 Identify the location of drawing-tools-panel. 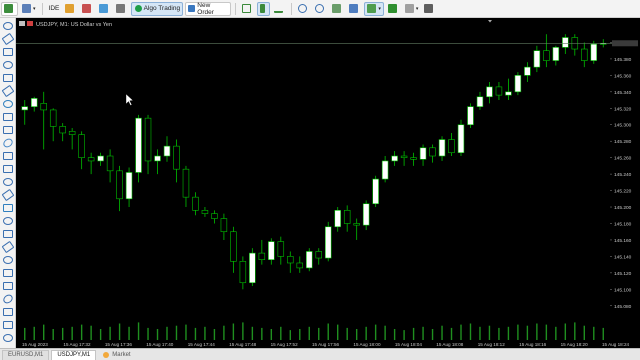
(8, 183).